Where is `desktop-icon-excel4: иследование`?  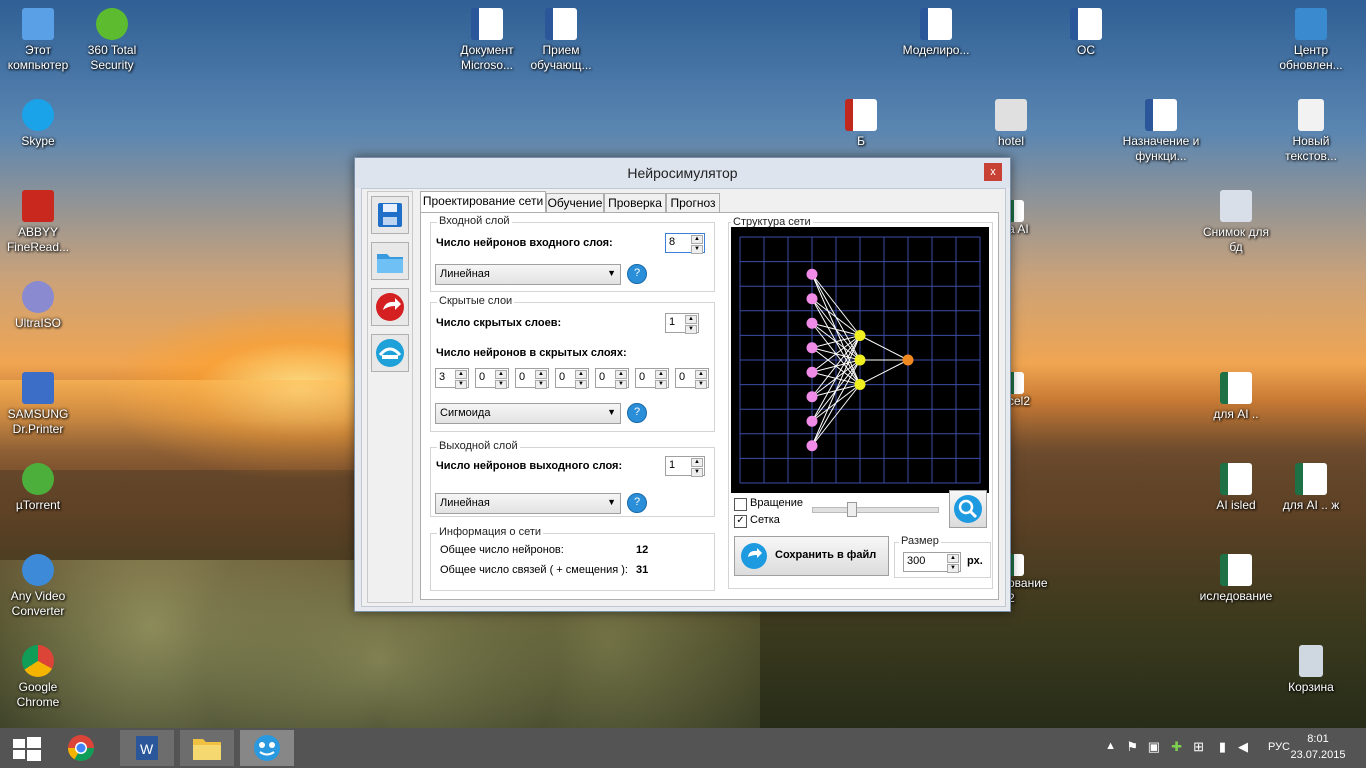 desktop-icon-excel4: иследование is located at coordinates (1236, 579).